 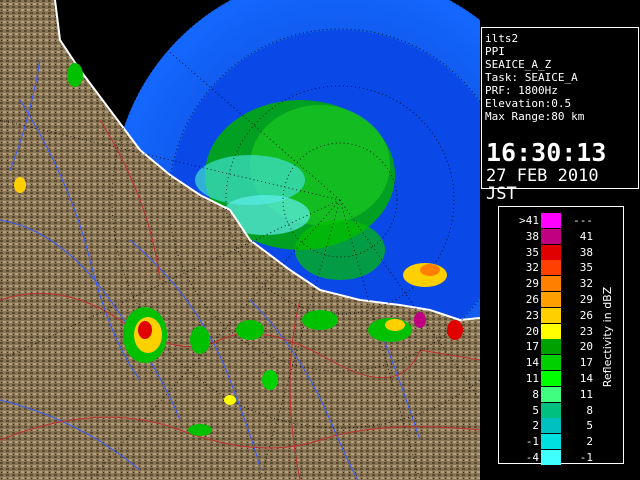 I want to click on legend-low-value: 29, so click(x=532, y=284).